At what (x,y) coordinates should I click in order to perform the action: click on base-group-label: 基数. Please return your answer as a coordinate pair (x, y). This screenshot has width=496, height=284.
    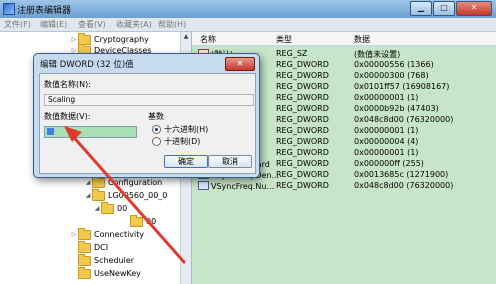
    Looking at the image, I should click on (156, 116).